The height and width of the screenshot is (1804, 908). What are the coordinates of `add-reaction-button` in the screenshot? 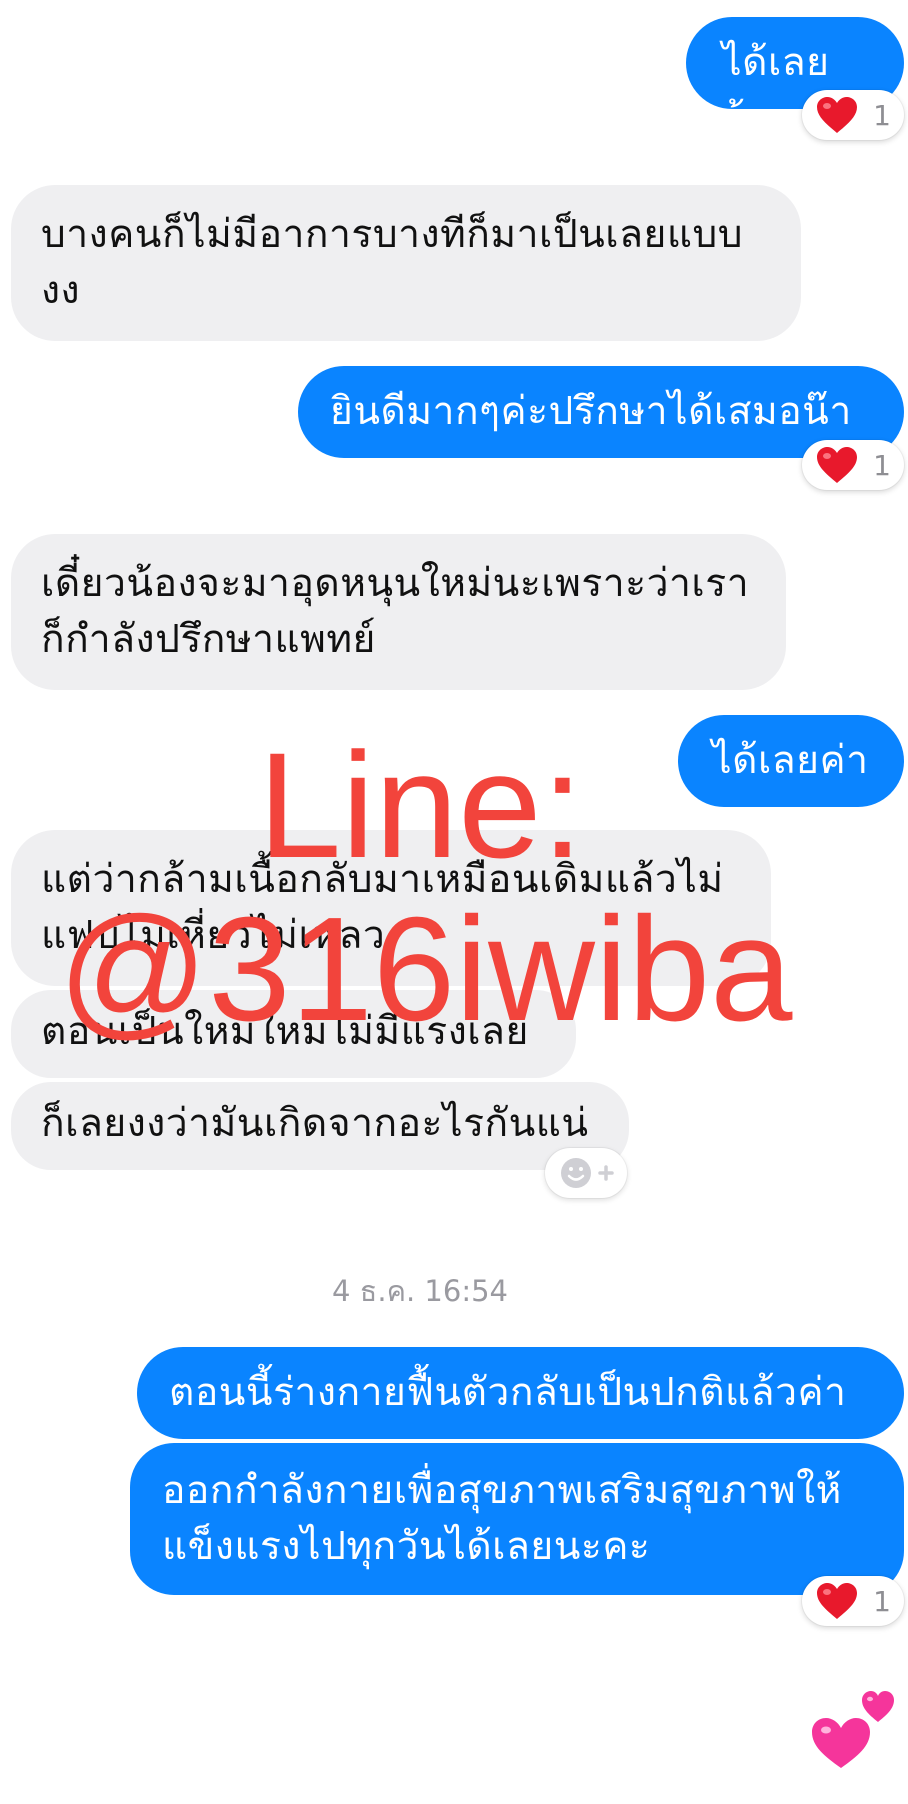 It's located at (586, 1173).